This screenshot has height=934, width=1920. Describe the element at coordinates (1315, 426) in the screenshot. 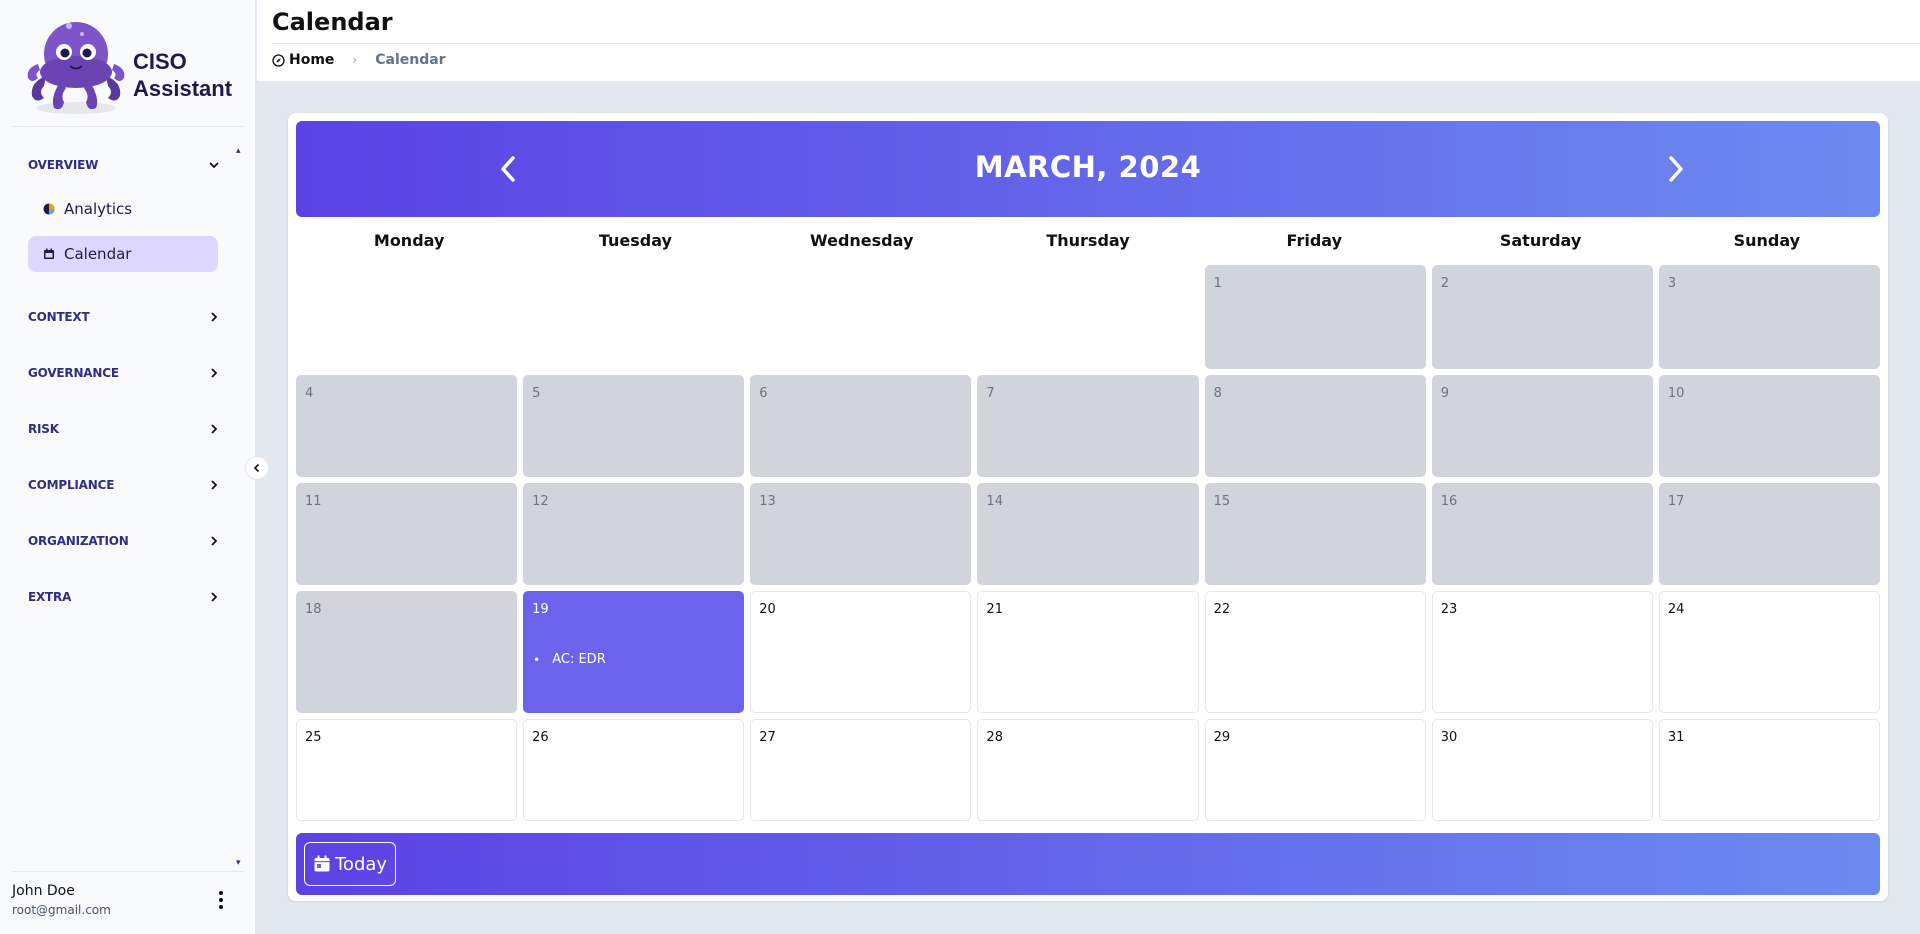

I see `calendar-day-8: 8` at that location.